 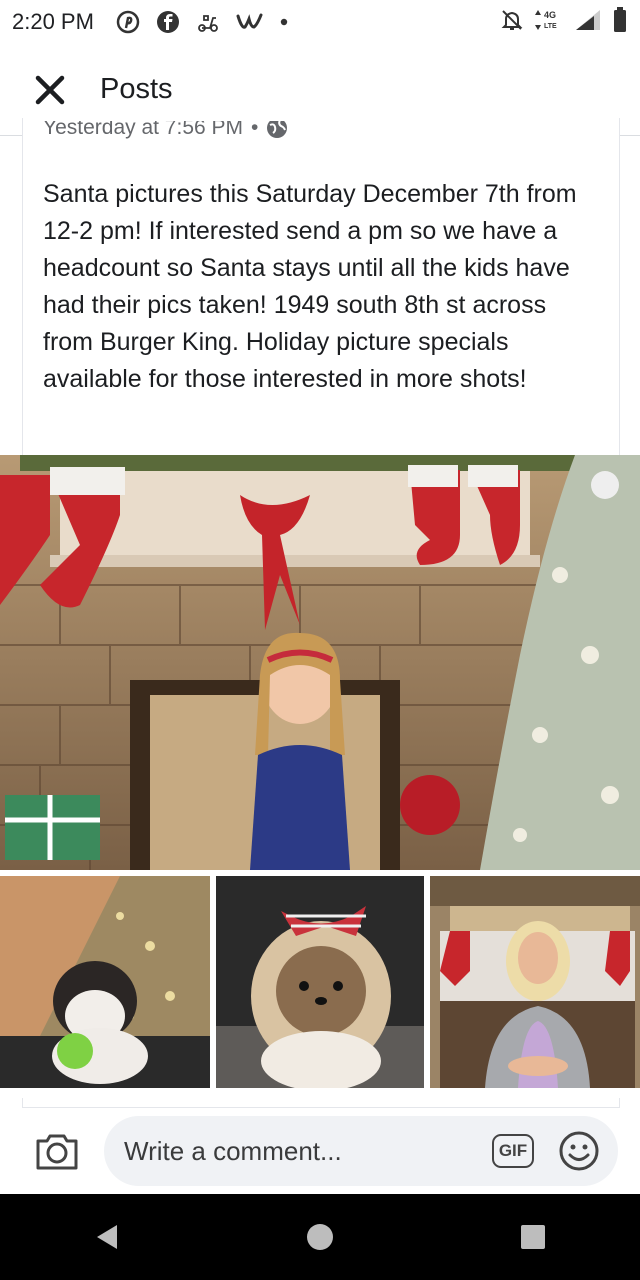 I want to click on close-icon, so click(x=50, y=89).